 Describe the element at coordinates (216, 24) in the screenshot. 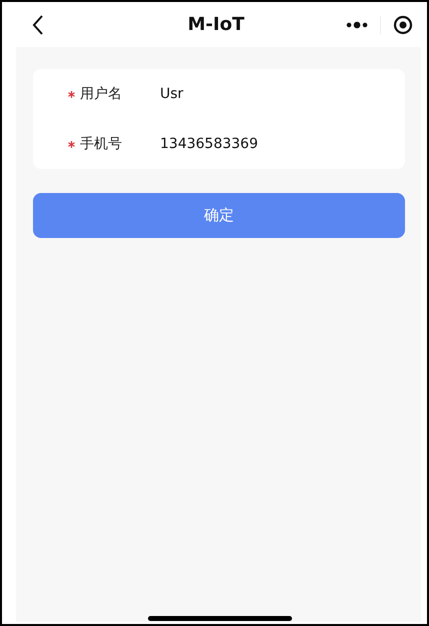

I see `page-title: M-IoT` at that location.